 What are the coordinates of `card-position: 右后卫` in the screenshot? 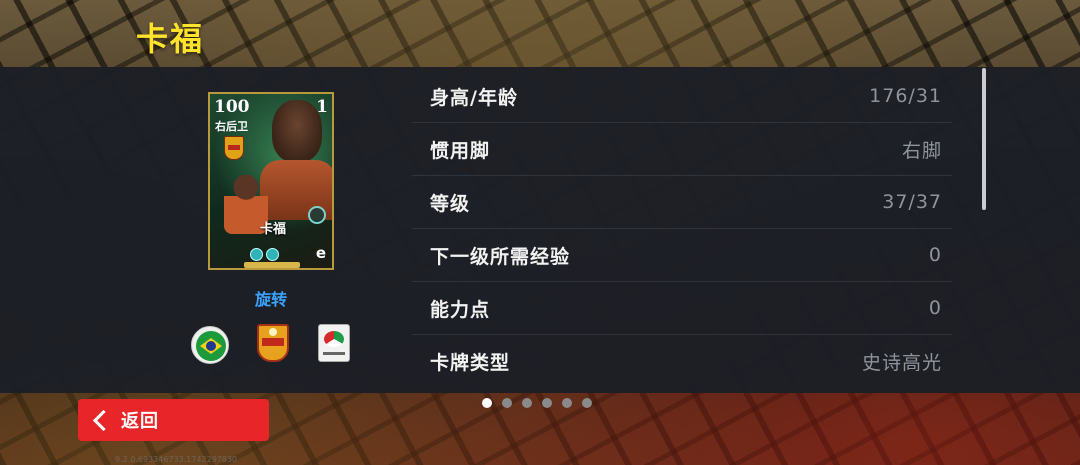 It's located at (231, 126).